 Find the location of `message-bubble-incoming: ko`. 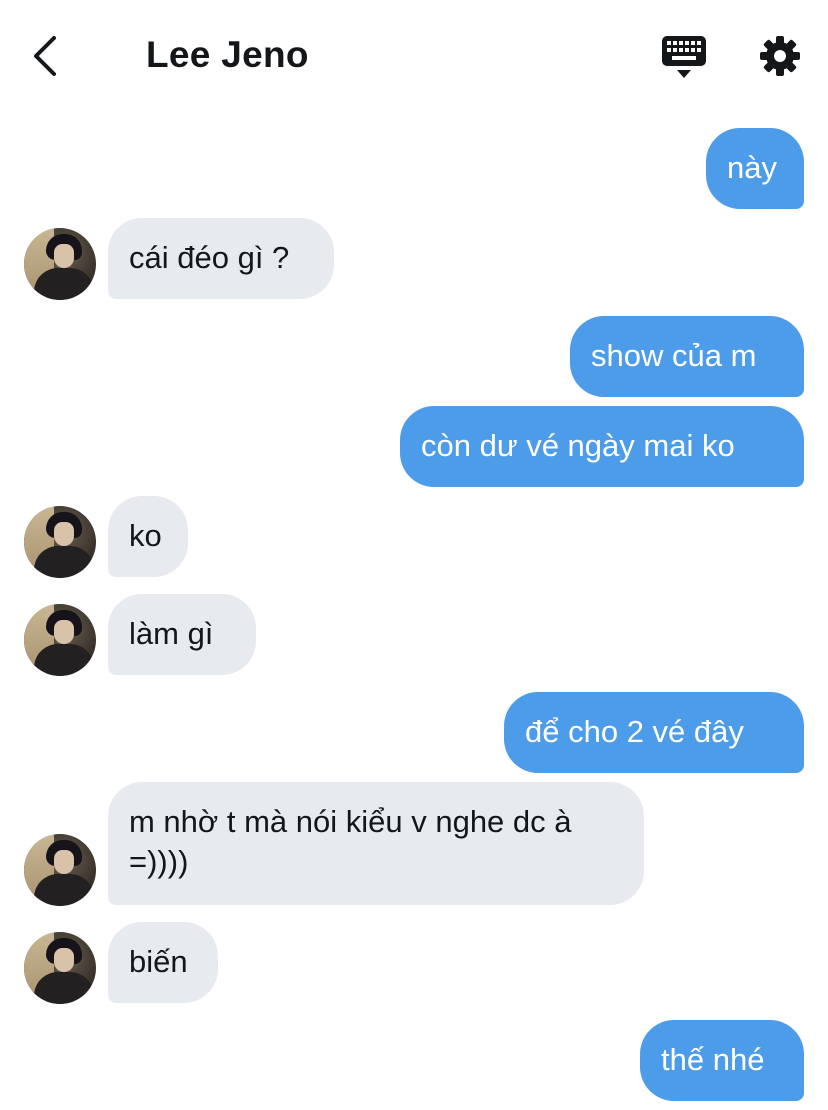

message-bubble-incoming: ko is located at coordinates (148, 536).